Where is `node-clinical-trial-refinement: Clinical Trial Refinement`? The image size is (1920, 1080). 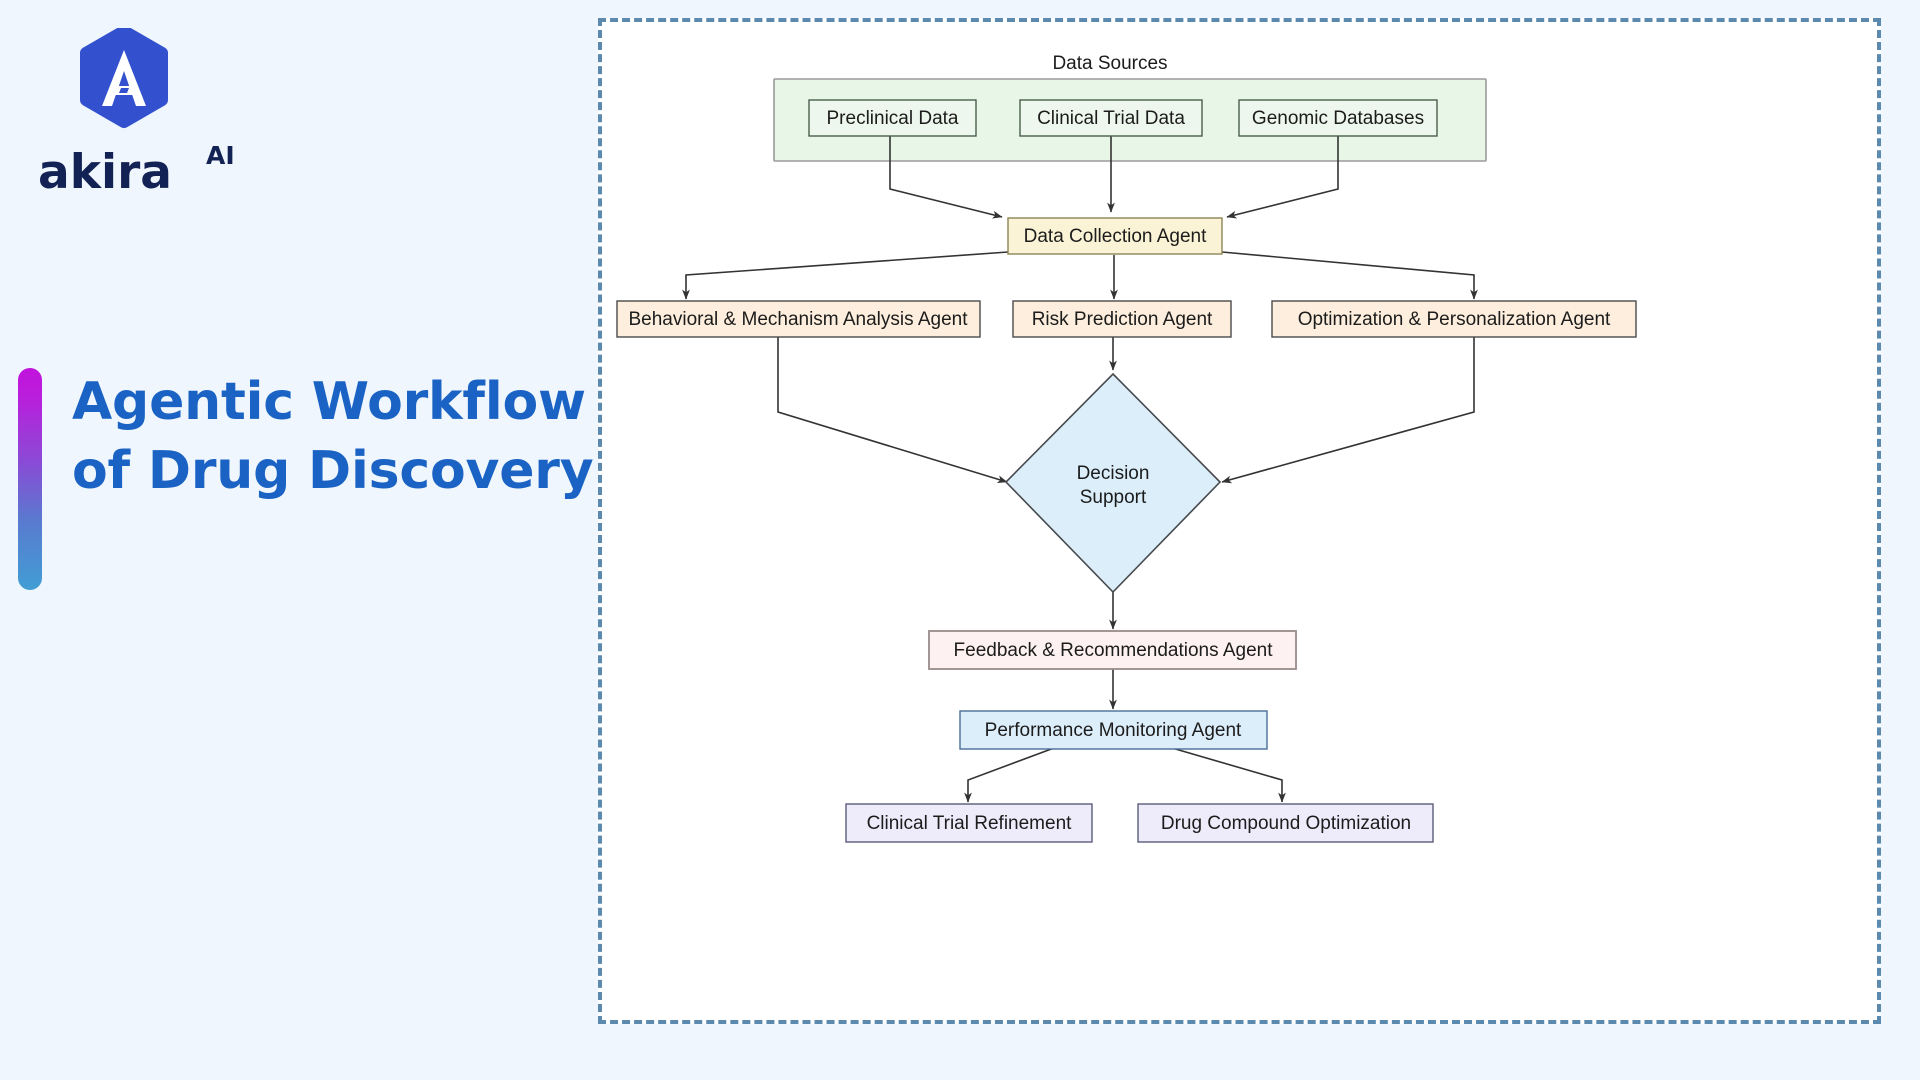 node-clinical-trial-refinement: Clinical Trial Refinement is located at coordinates (969, 823).